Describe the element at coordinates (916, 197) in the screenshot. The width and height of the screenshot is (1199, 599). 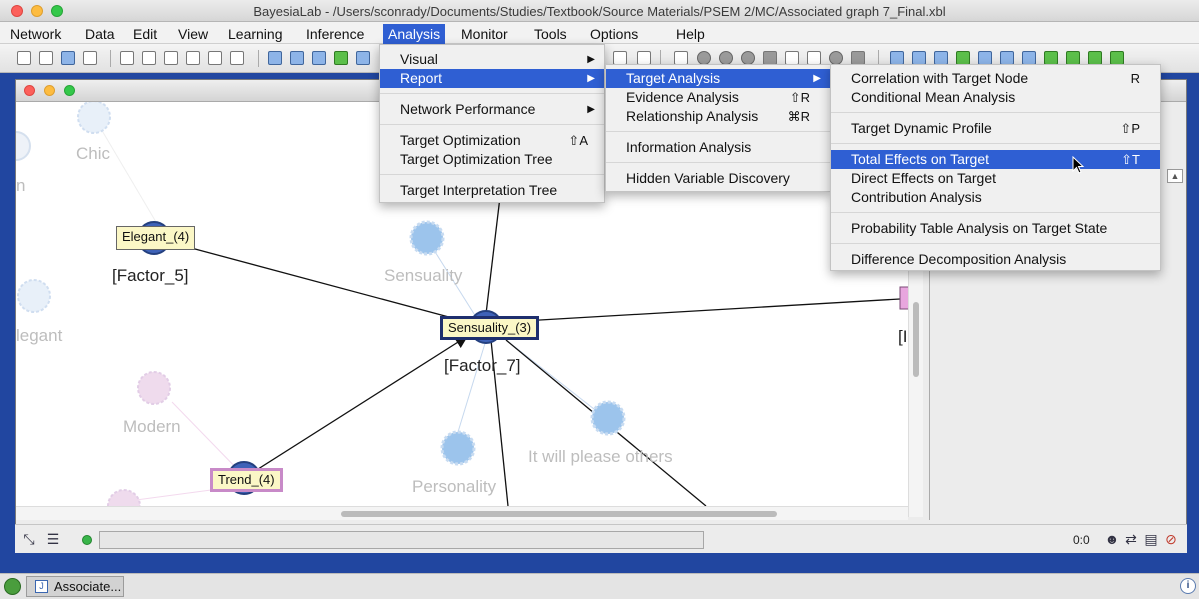
I see `menu-item-label: Contribution Analysis` at that location.